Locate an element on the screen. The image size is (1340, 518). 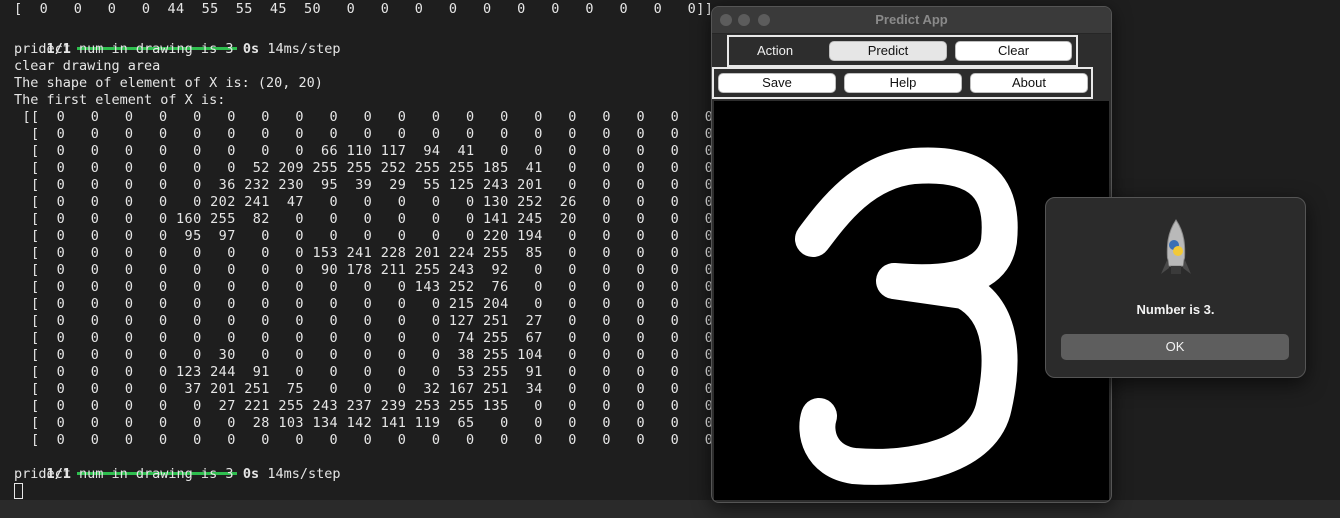
terminal-output-line: The first element of X is: is located at coordinates (120, 100).